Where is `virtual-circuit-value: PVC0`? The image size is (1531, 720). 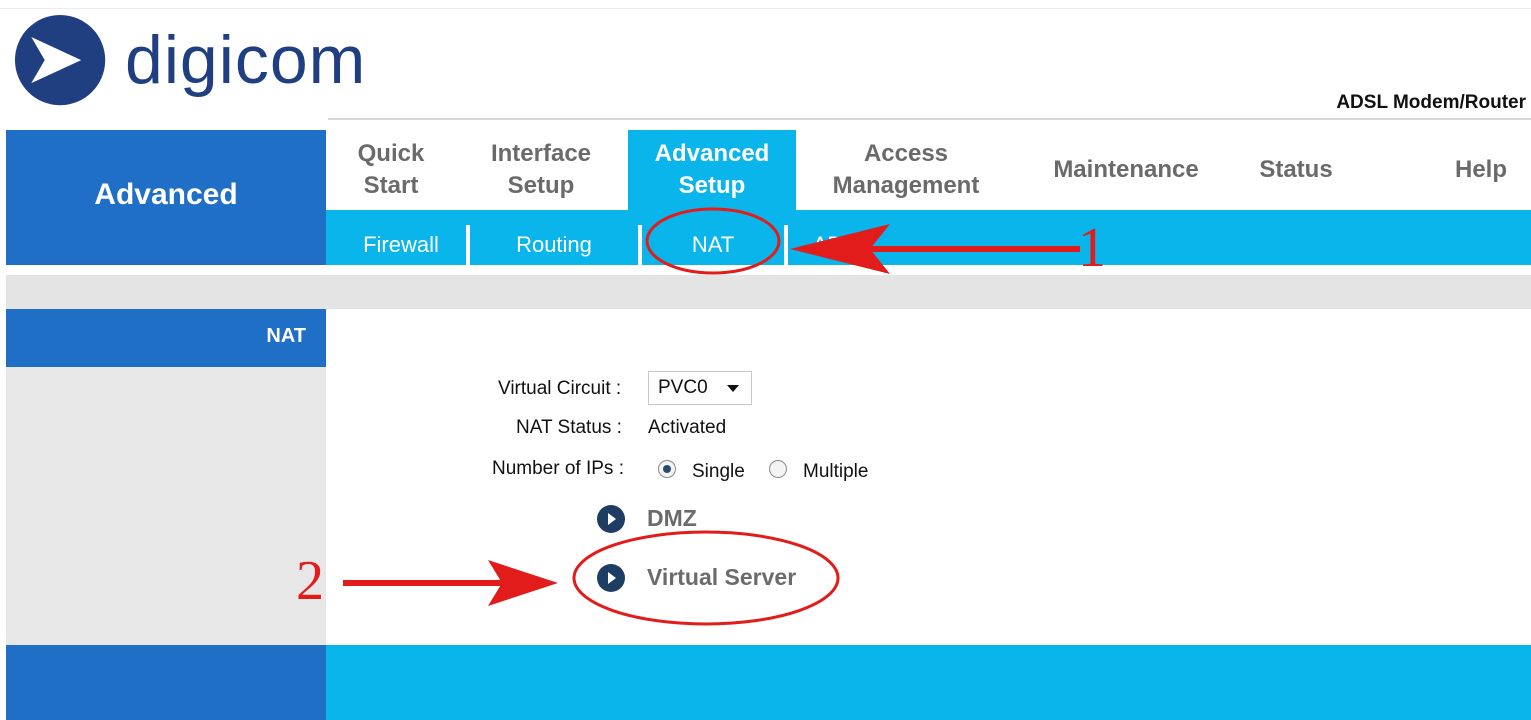 virtual-circuit-value: PVC0 is located at coordinates (683, 387).